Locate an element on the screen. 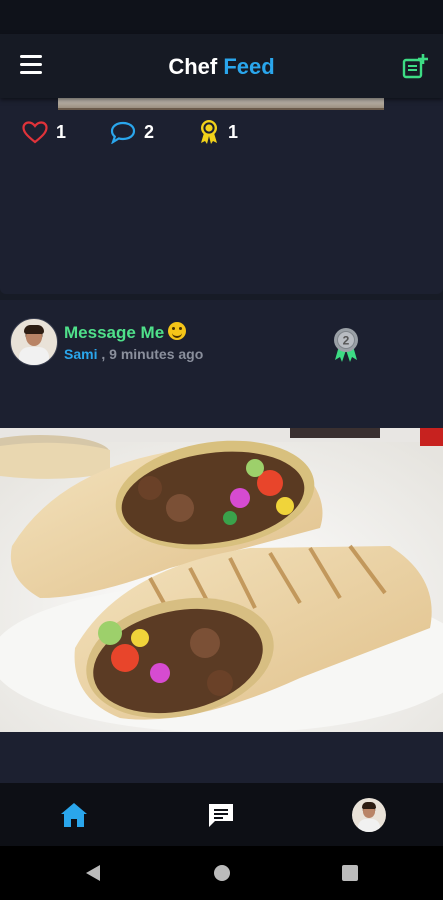  comment-icon is located at coordinates (123, 132).